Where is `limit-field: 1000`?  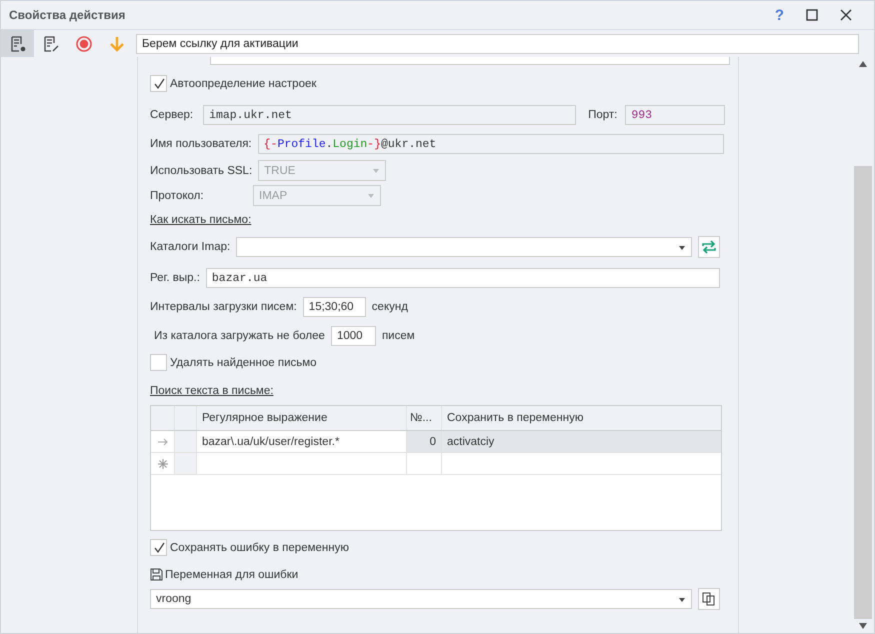
limit-field: 1000 is located at coordinates (353, 336).